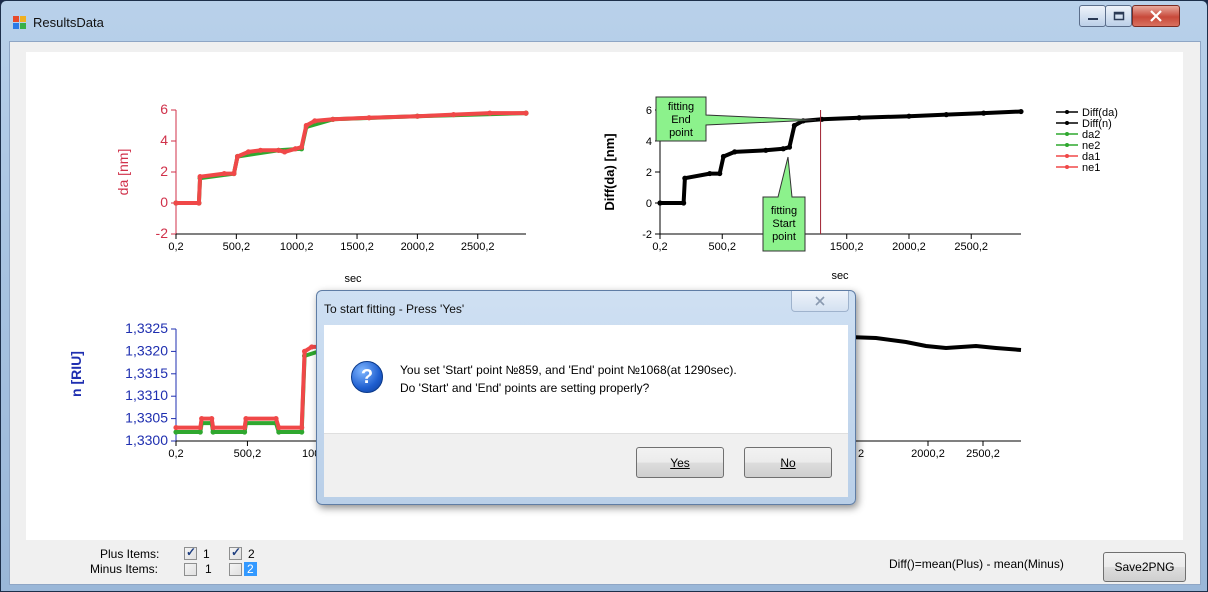 The width and height of the screenshot is (1208, 592). I want to click on tl-x-tick-label: 1500,2, so click(357, 247).